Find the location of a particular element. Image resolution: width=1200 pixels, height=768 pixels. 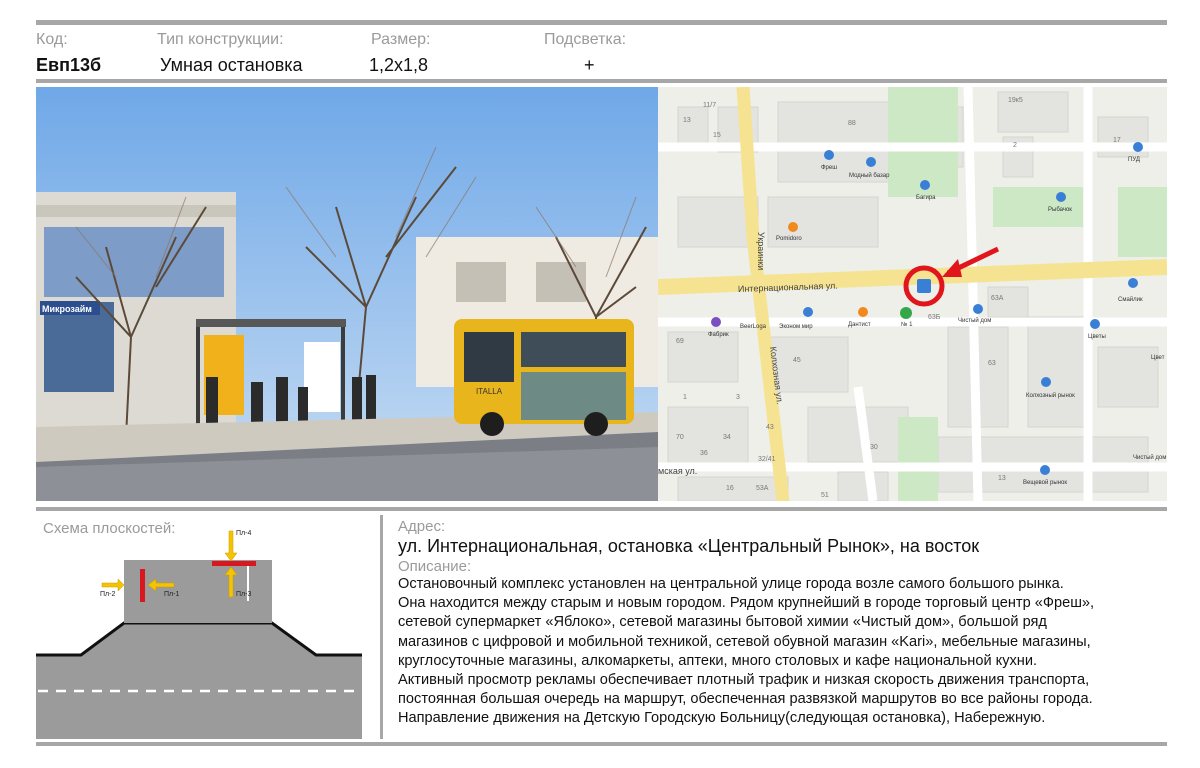

bus-label: ITALLA is located at coordinates (489, 391).